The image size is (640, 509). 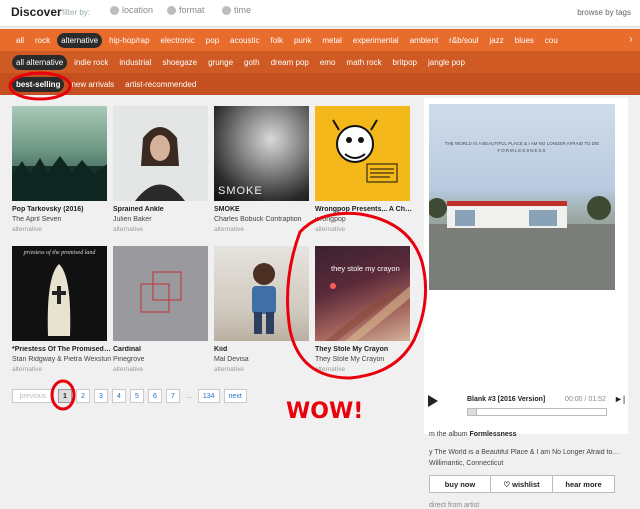 I want to click on subgenre-tab: goth, so click(x=252, y=62).